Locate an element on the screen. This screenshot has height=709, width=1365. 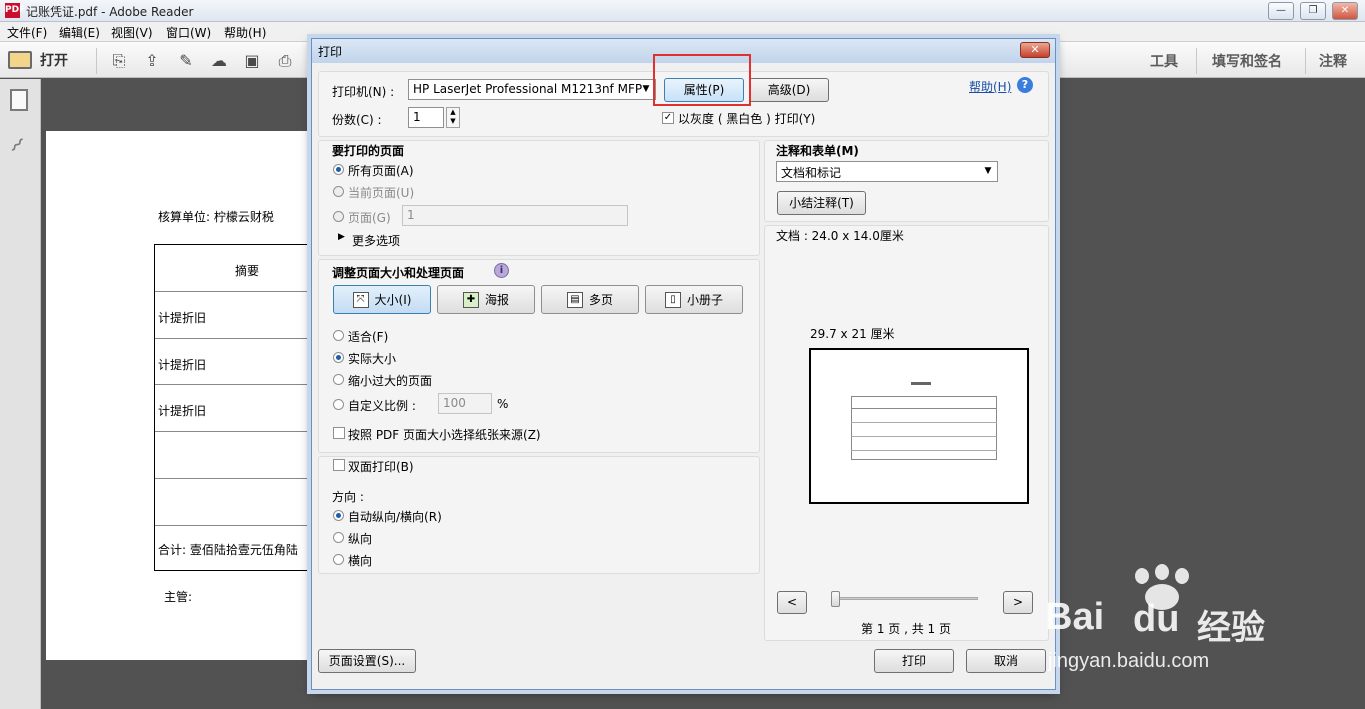
header-summary: 摘要 is located at coordinates (247, 271).